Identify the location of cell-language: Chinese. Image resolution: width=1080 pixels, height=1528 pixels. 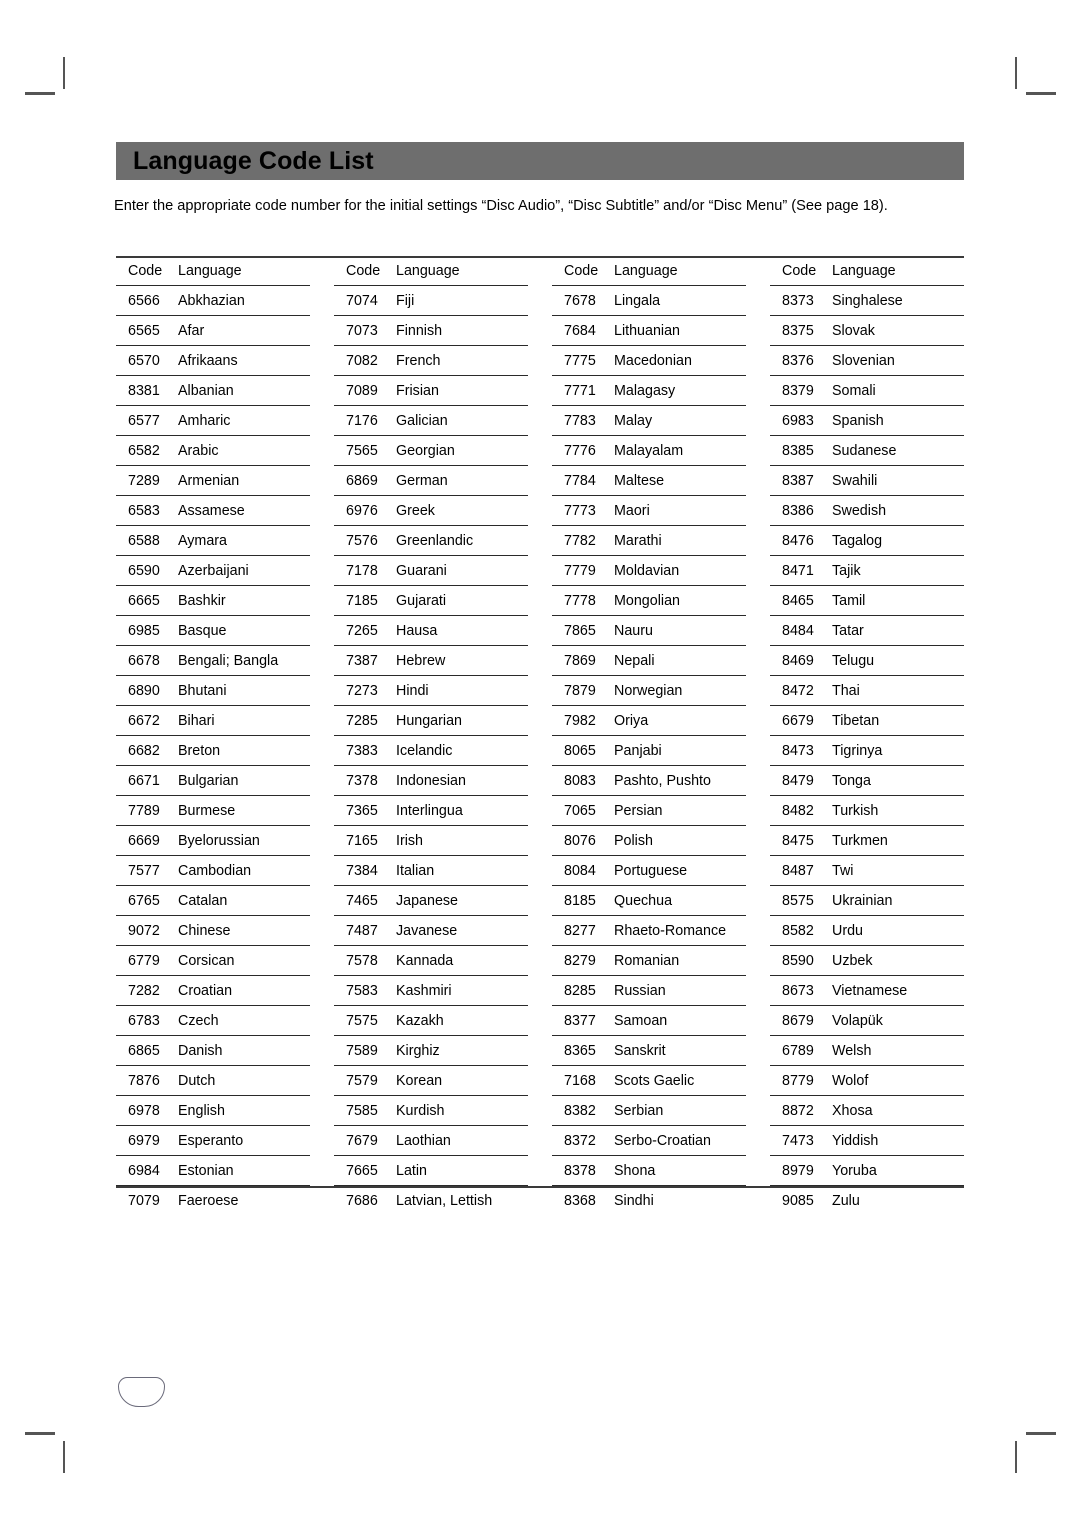
(204, 930).